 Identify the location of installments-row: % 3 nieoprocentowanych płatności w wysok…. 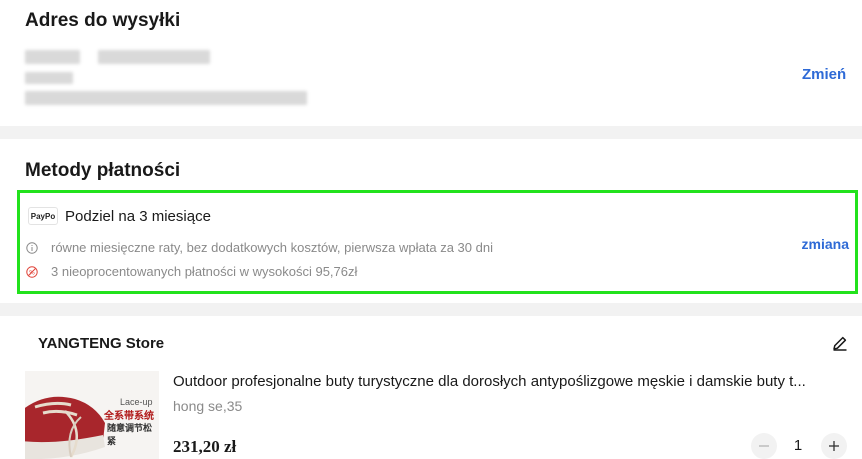
(191, 271).